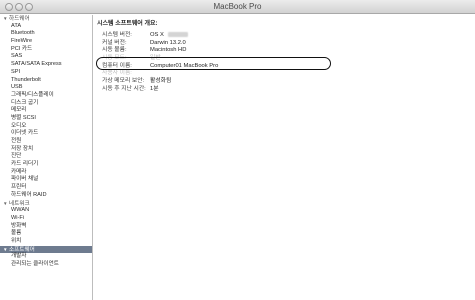  Describe the element at coordinates (168, 50) in the screenshot. I see `info-value: Macintosh HD` at that location.